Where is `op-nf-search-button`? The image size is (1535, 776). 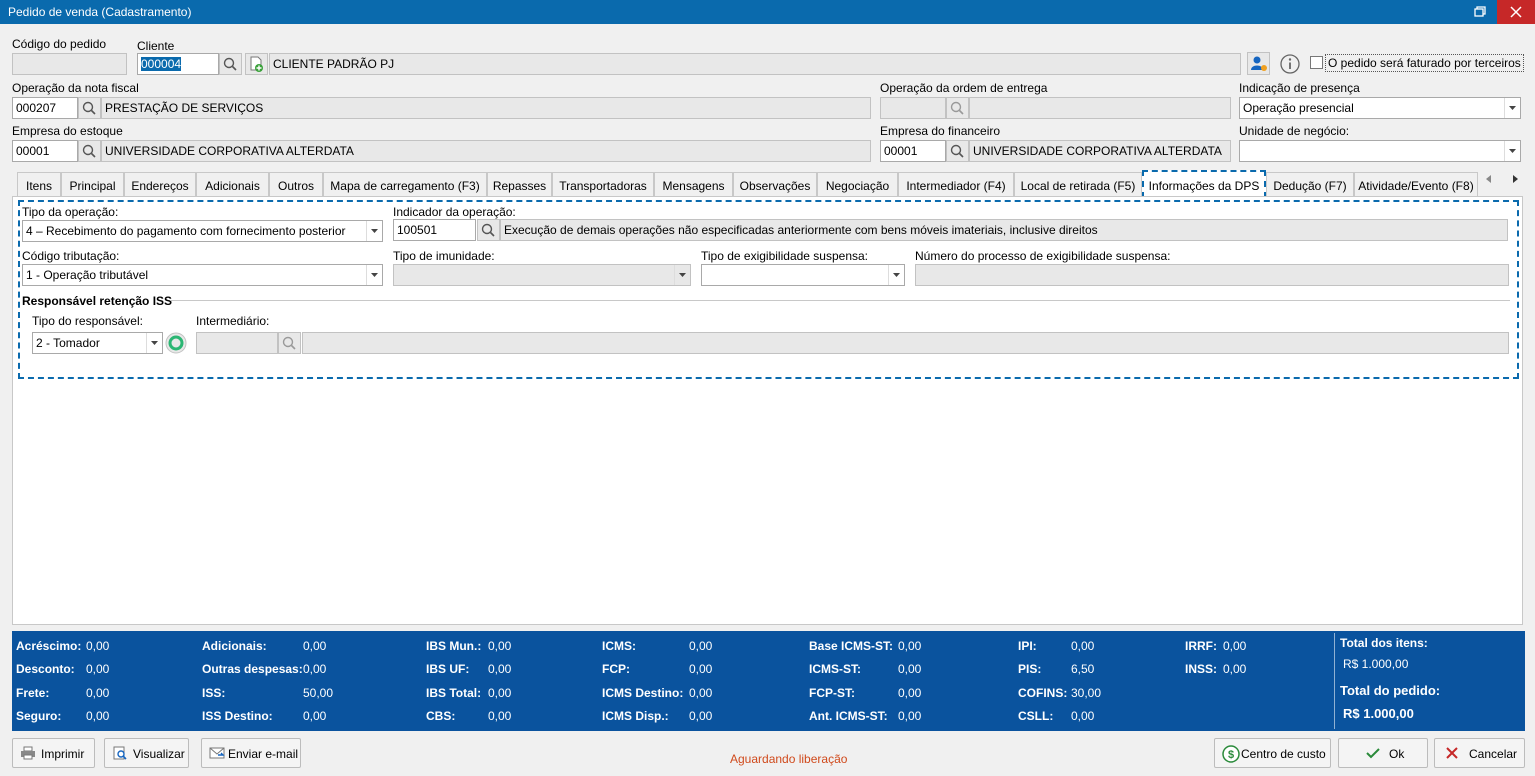 op-nf-search-button is located at coordinates (89, 108).